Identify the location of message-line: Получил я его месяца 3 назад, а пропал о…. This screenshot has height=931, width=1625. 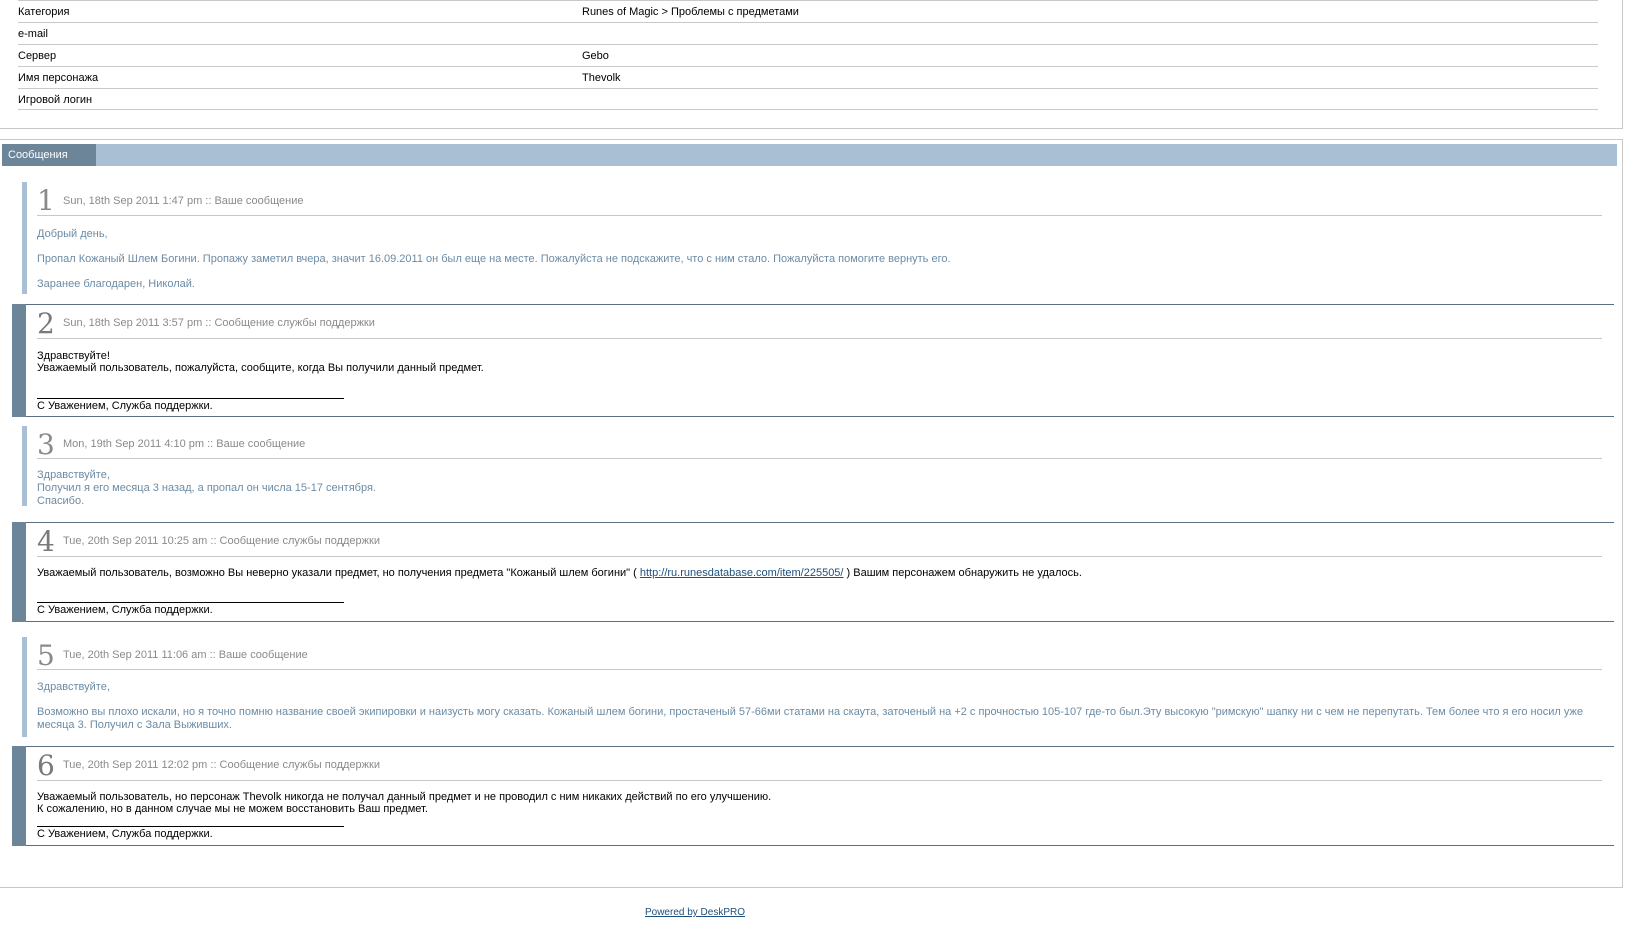
(206, 488).